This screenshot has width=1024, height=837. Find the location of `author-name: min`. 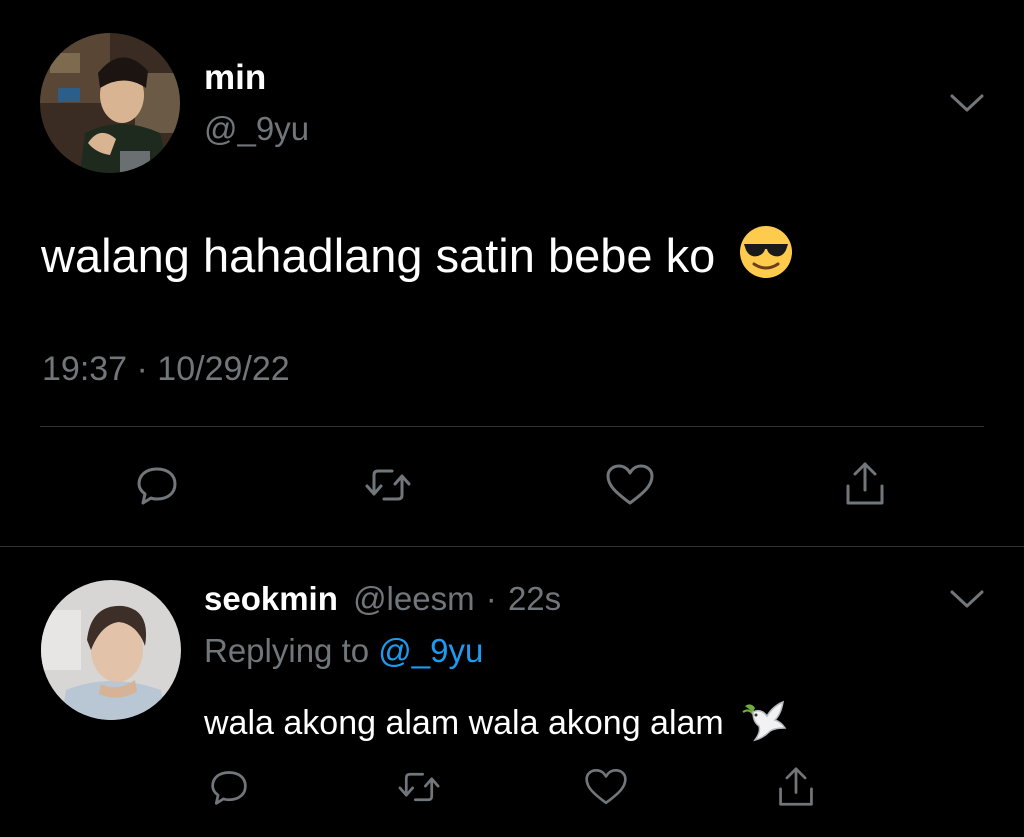

author-name: min is located at coordinates (235, 78).